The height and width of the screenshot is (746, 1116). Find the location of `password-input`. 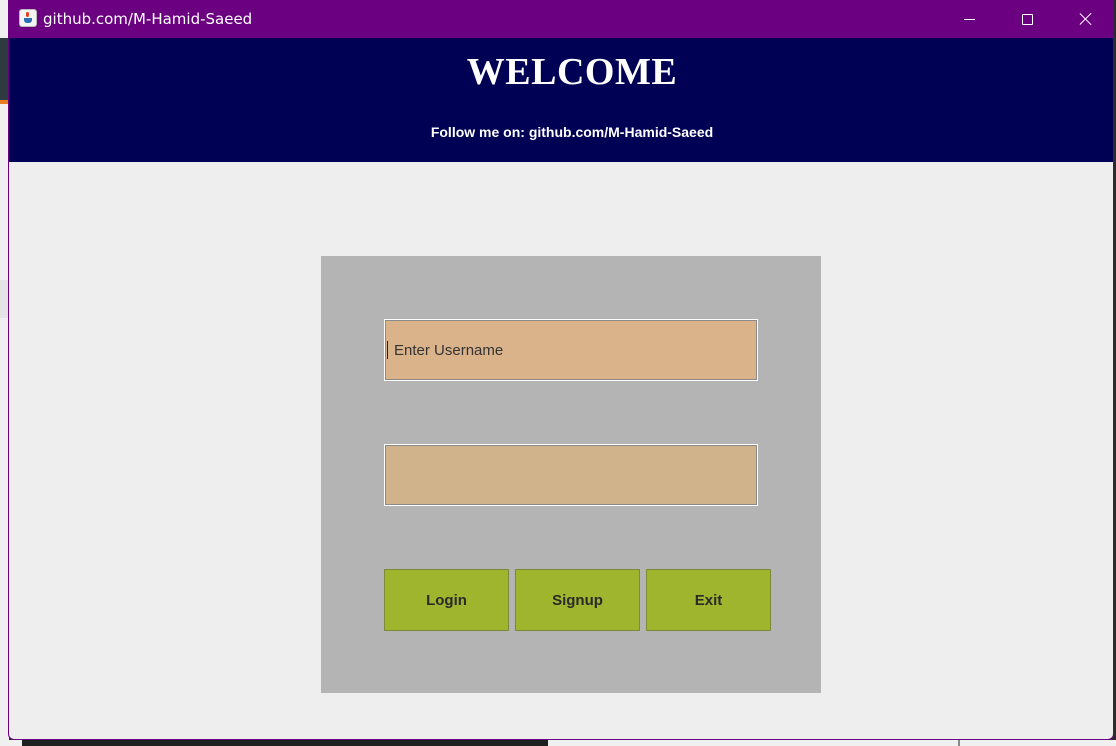

password-input is located at coordinates (571, 475).